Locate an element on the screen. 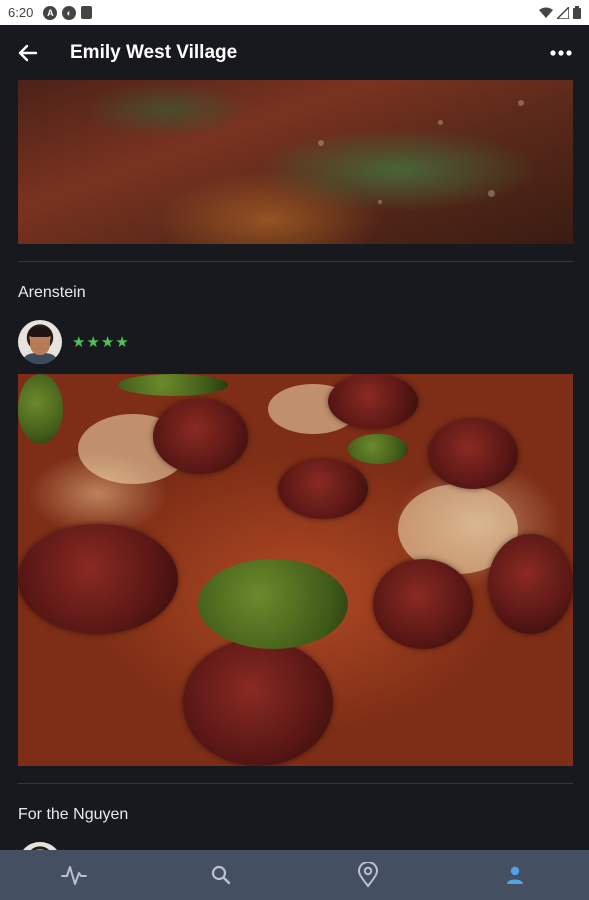 This screenshot has width=589, height=900. status-right is located at coordinates (560, 12).